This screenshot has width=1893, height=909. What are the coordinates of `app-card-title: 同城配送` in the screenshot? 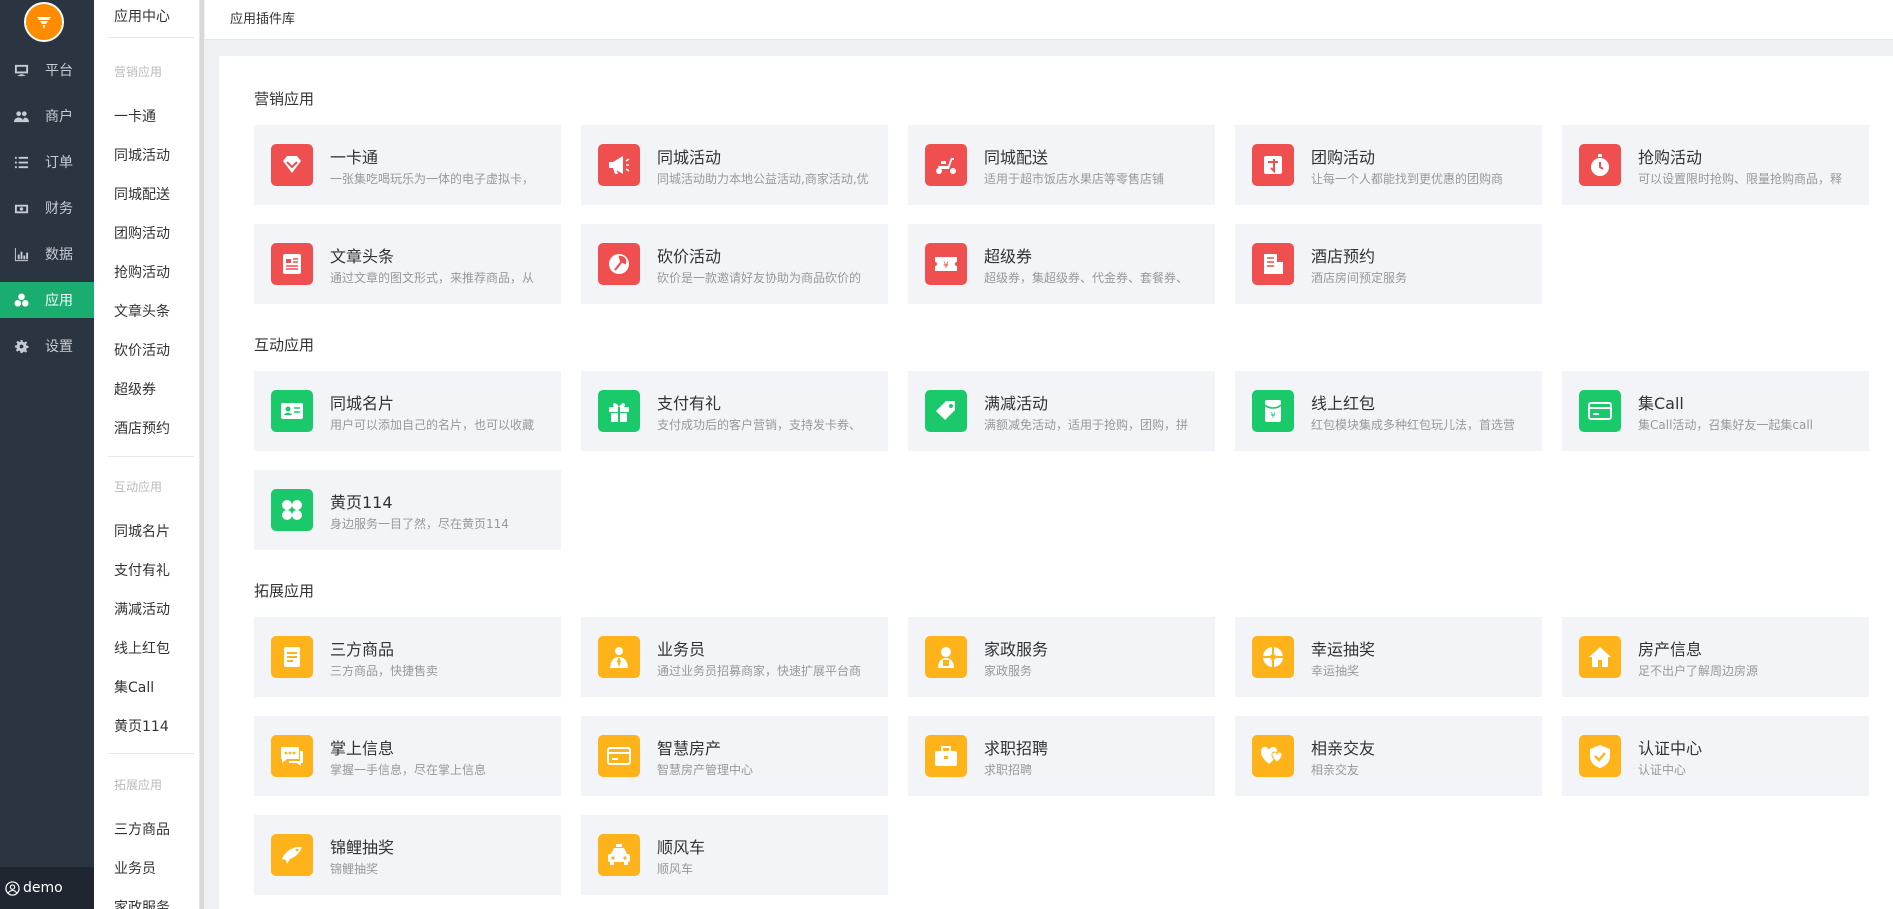 It's located at (1016, 157).